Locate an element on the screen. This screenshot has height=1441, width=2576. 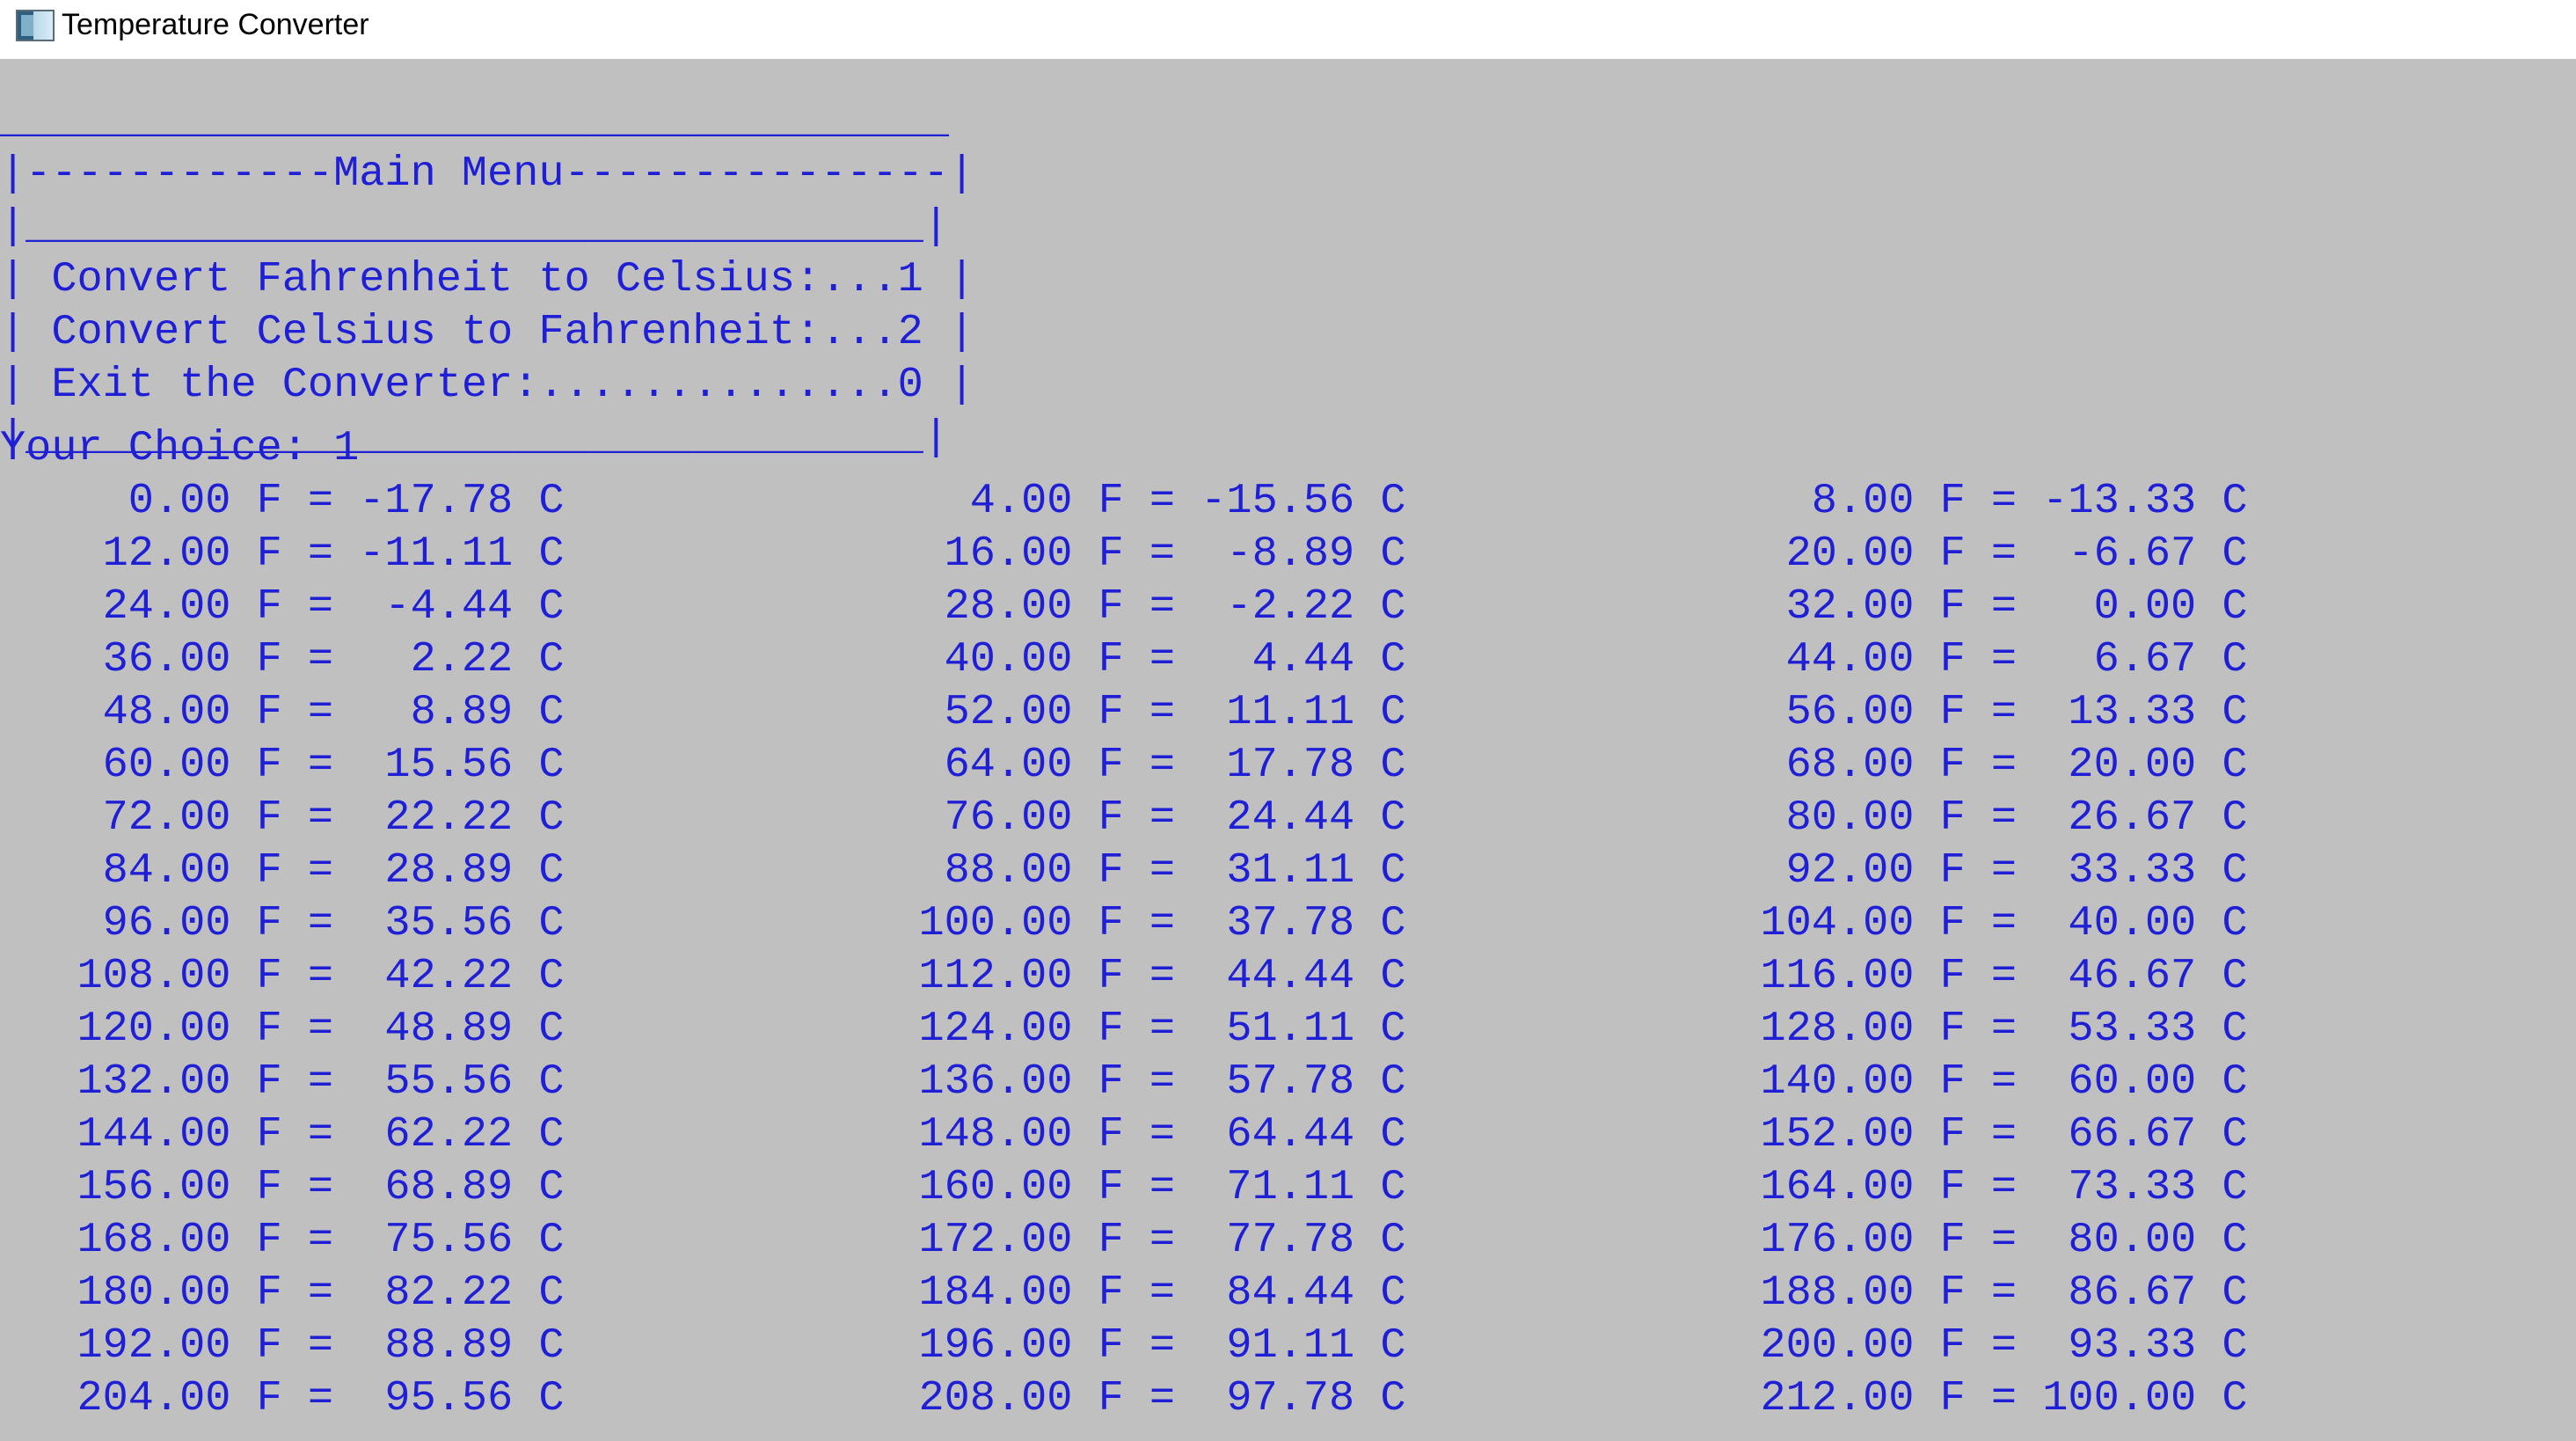
conversion-entry: 88.00 F = 31.11 C is located at coordinates (1124, 870).